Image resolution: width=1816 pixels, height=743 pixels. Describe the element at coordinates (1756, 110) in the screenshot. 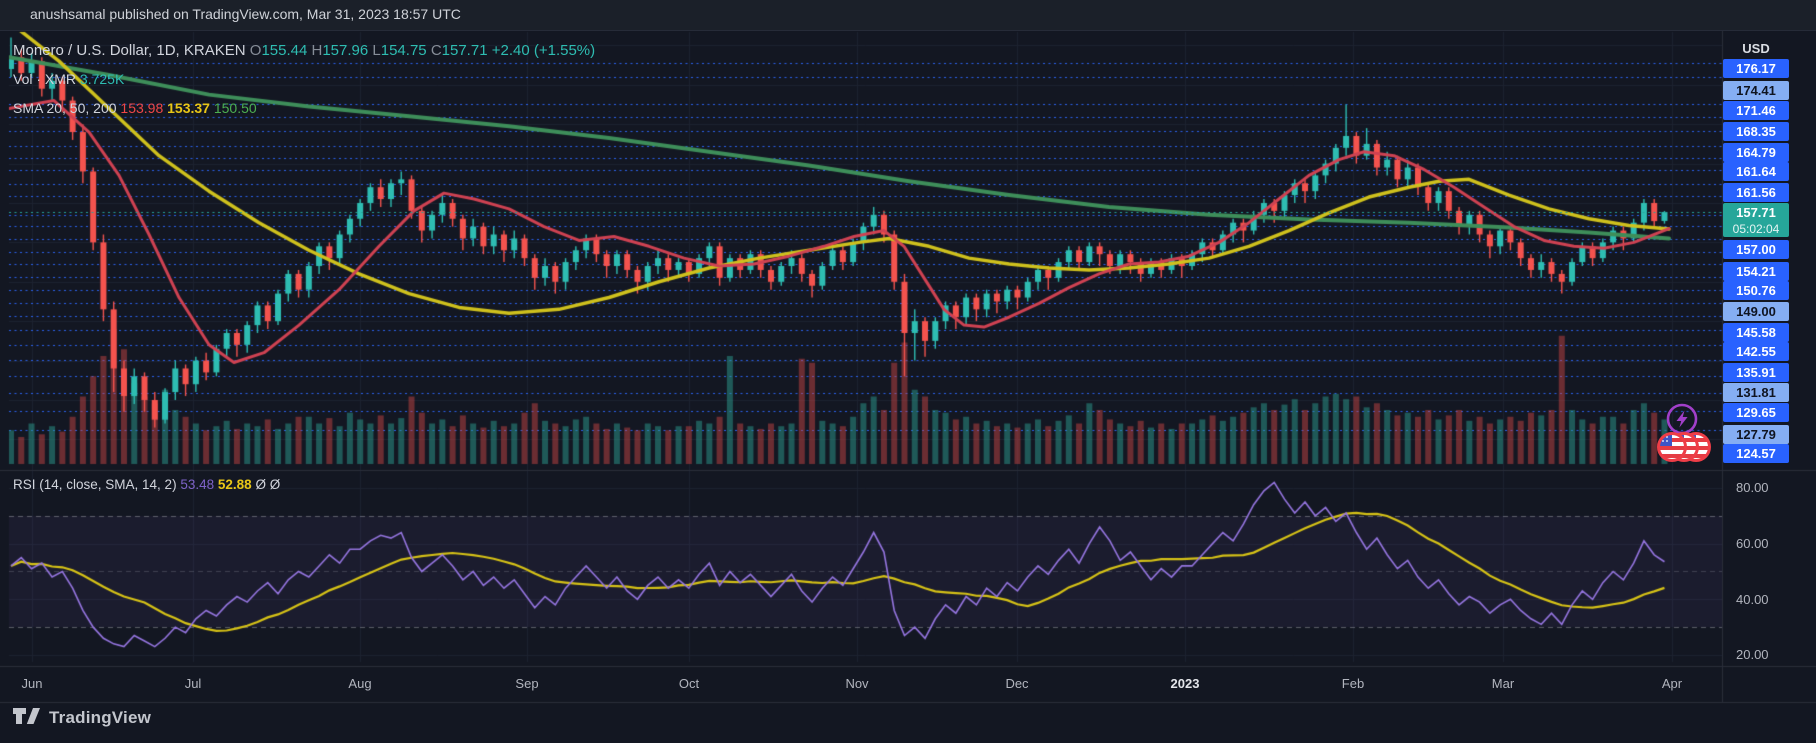

I see `price-alert-label: 171.46` at that location.